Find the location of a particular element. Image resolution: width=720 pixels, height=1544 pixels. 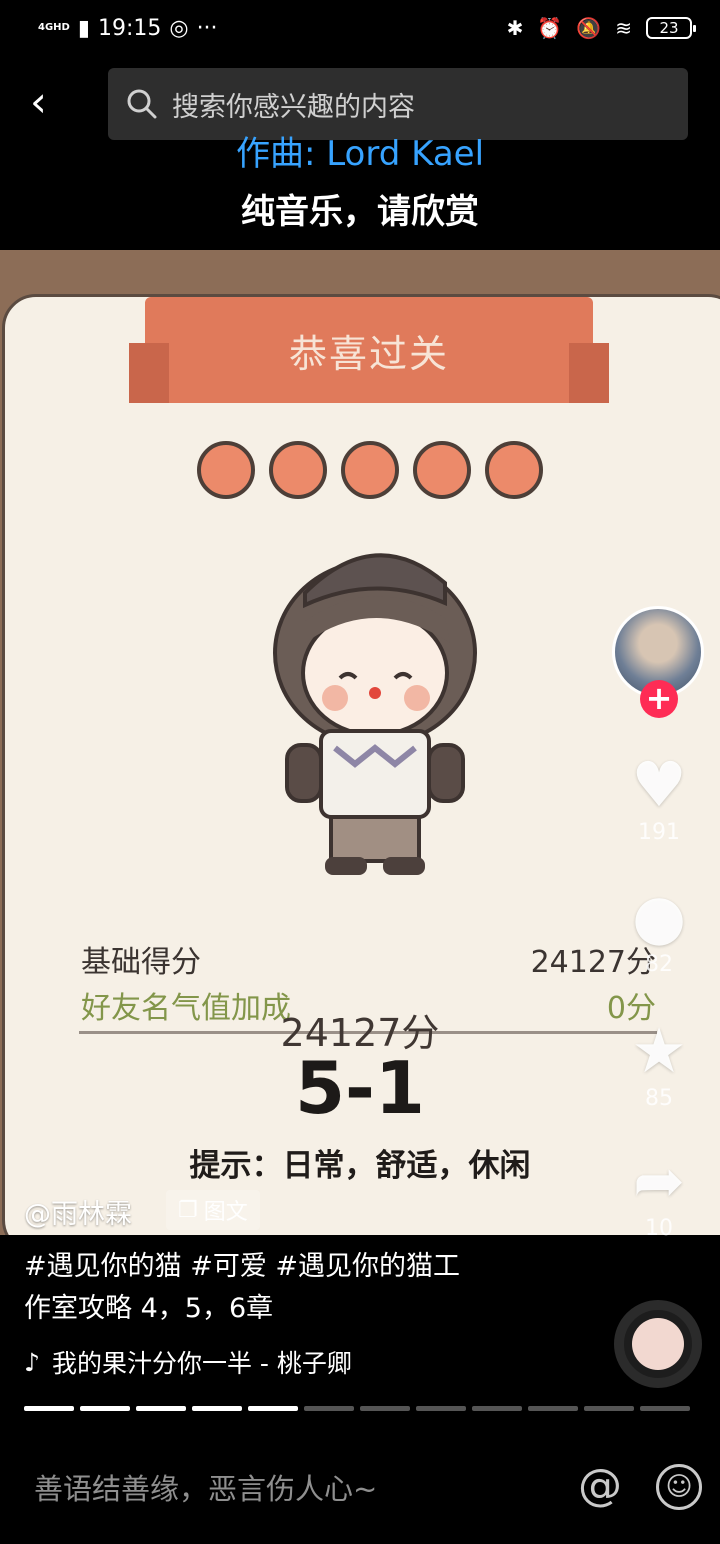

author-name: @雨林霖 is located at coordinates (78, 1211).